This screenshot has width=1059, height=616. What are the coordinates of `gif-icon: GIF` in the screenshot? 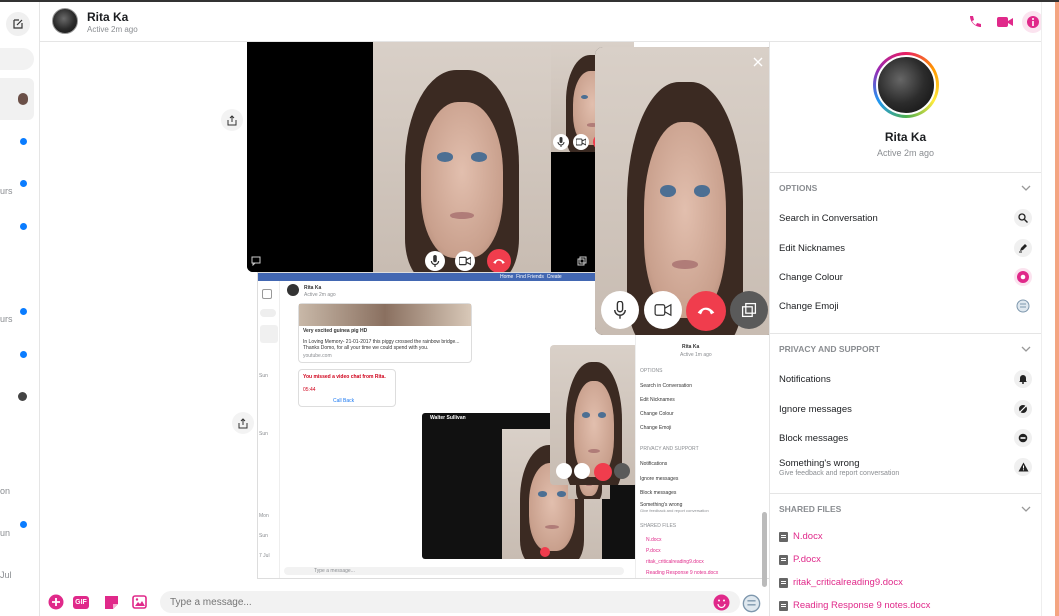 It's located at (81, 602).